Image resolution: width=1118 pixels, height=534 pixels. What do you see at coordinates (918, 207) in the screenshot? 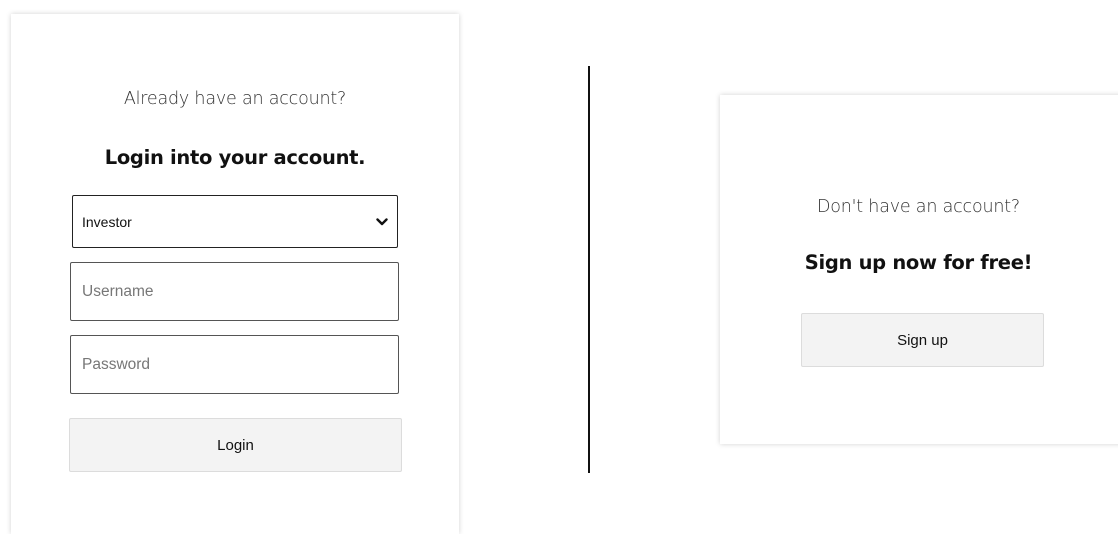
I see `signup-subtitle: Don't have an account?` at bounding box center [918, 207].